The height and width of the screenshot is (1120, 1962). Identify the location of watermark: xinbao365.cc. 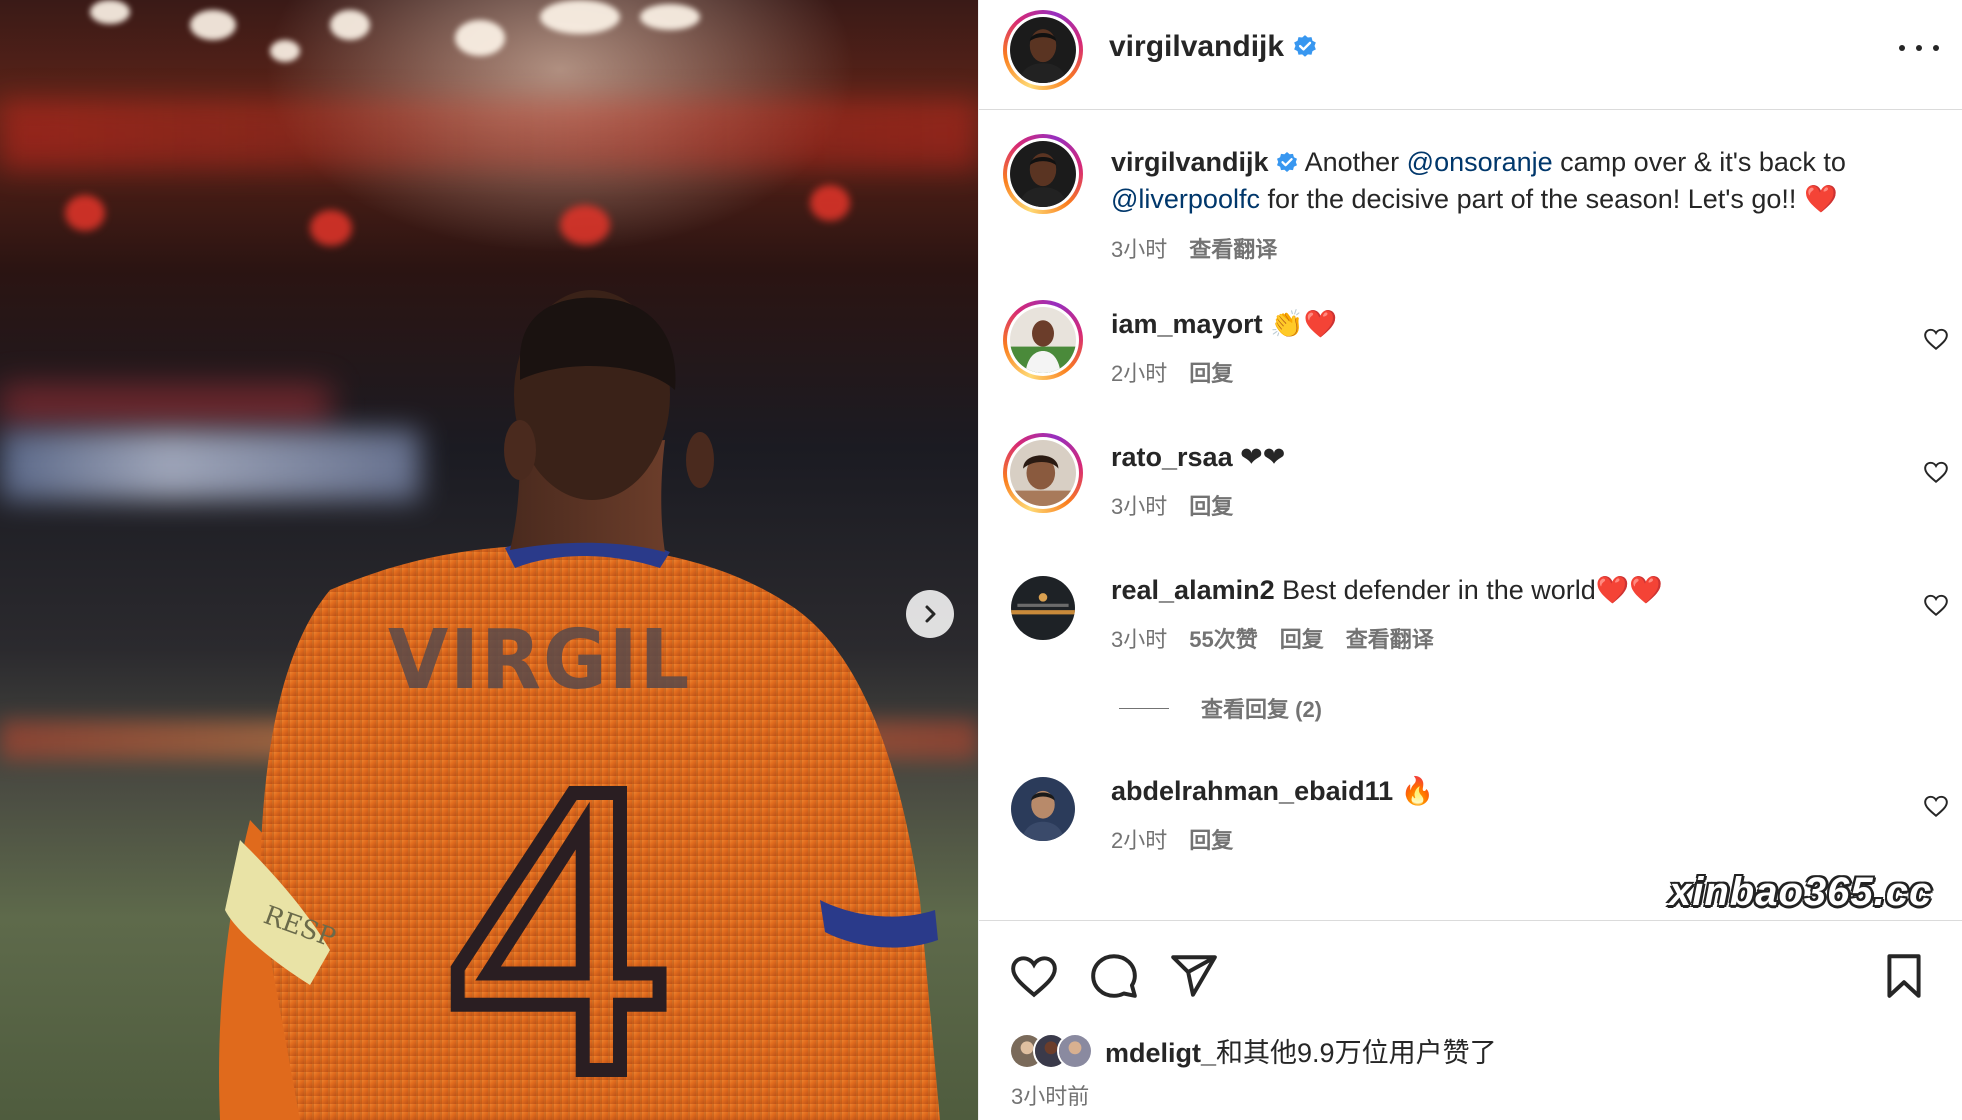
(1801, 892).